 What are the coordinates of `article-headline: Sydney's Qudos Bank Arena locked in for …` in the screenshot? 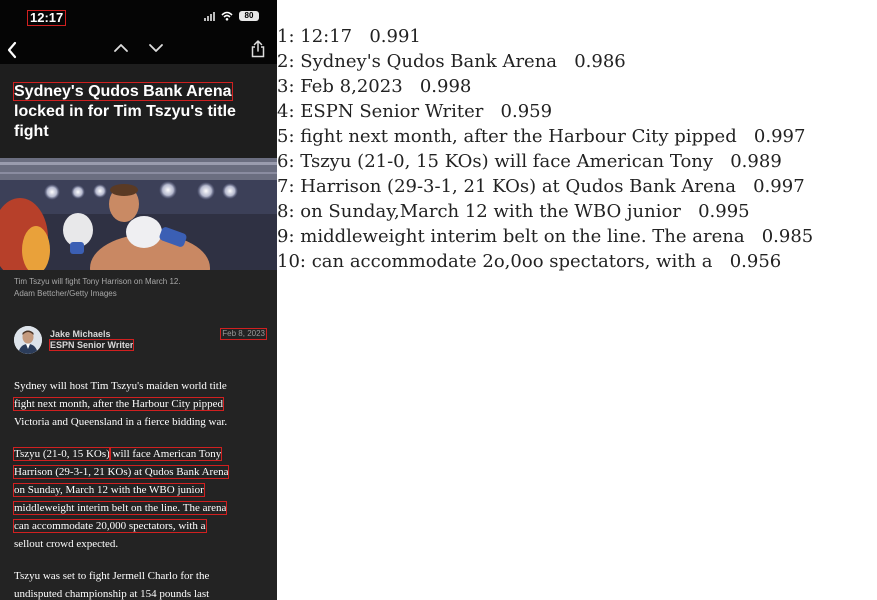 It's located at (141, 112).